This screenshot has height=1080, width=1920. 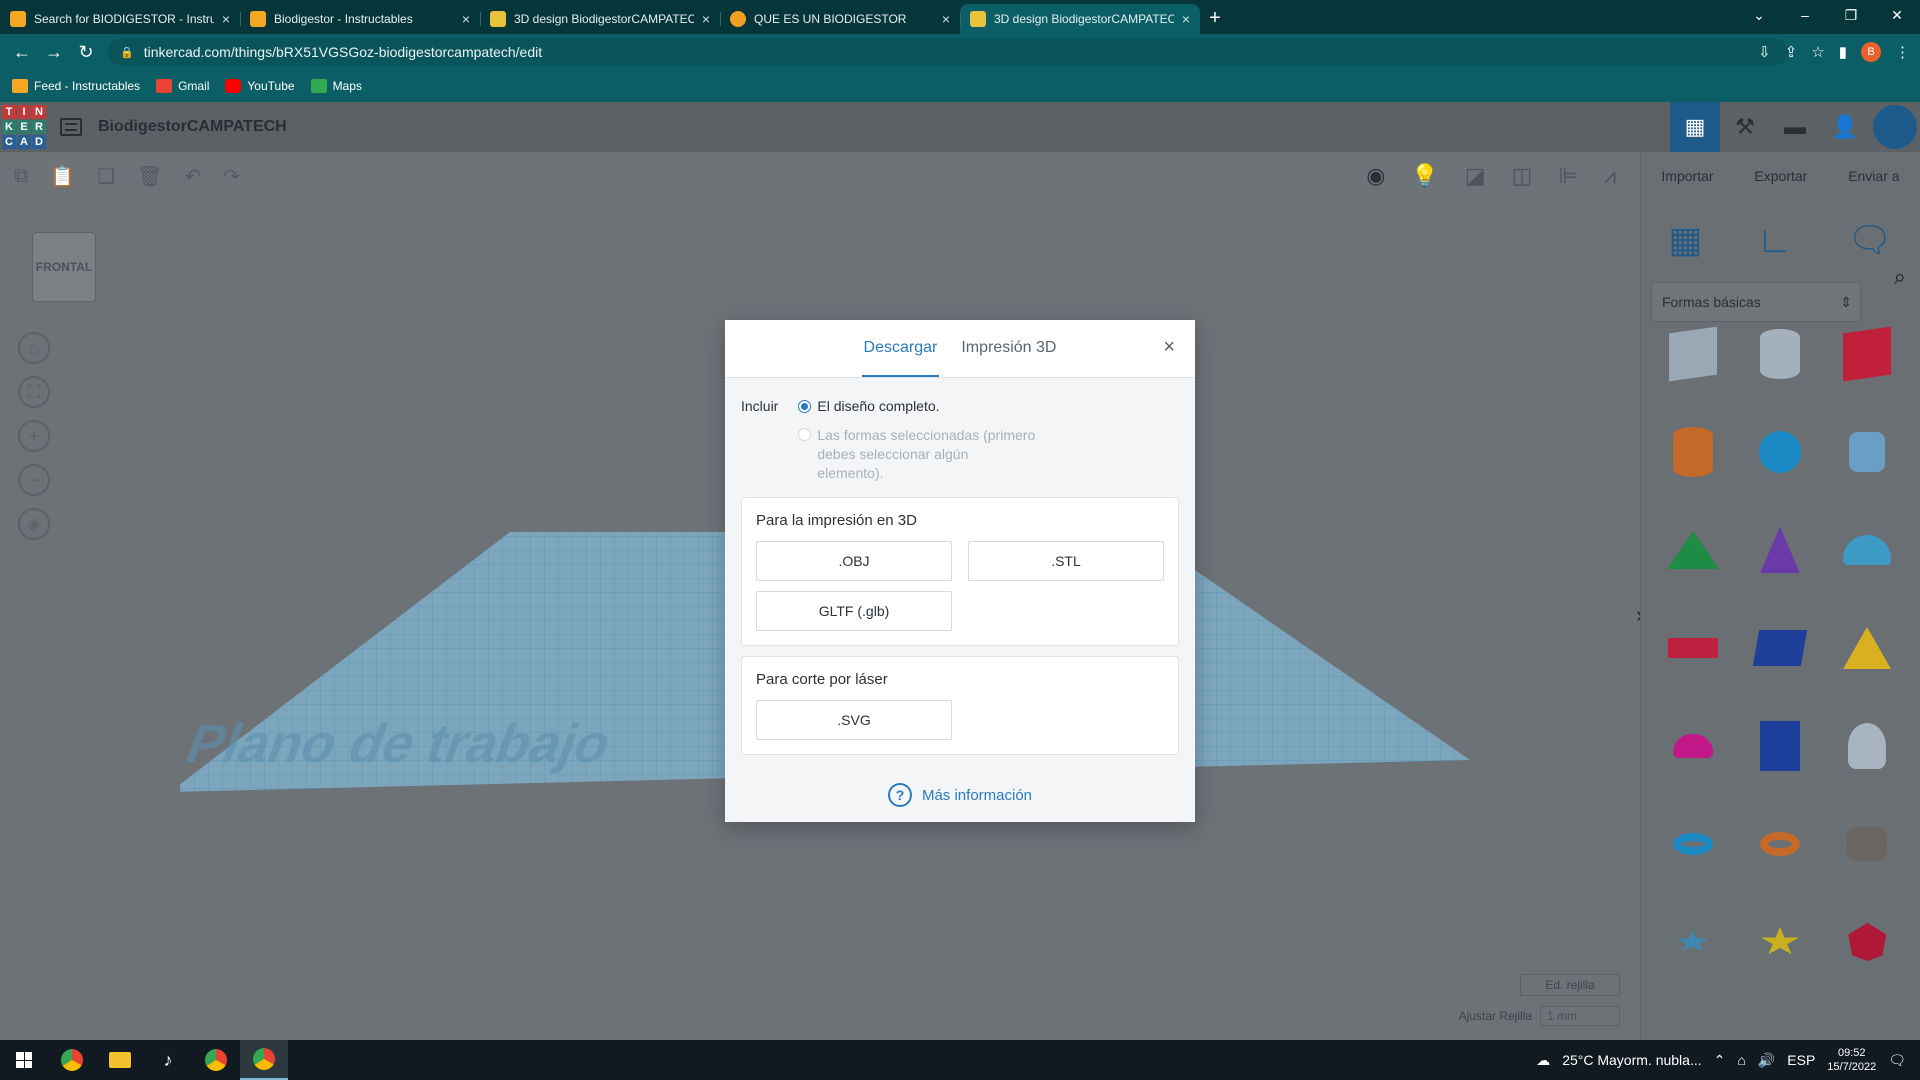 I want to click on send-to-button: Enviar a, so click(x=1873, y=176).